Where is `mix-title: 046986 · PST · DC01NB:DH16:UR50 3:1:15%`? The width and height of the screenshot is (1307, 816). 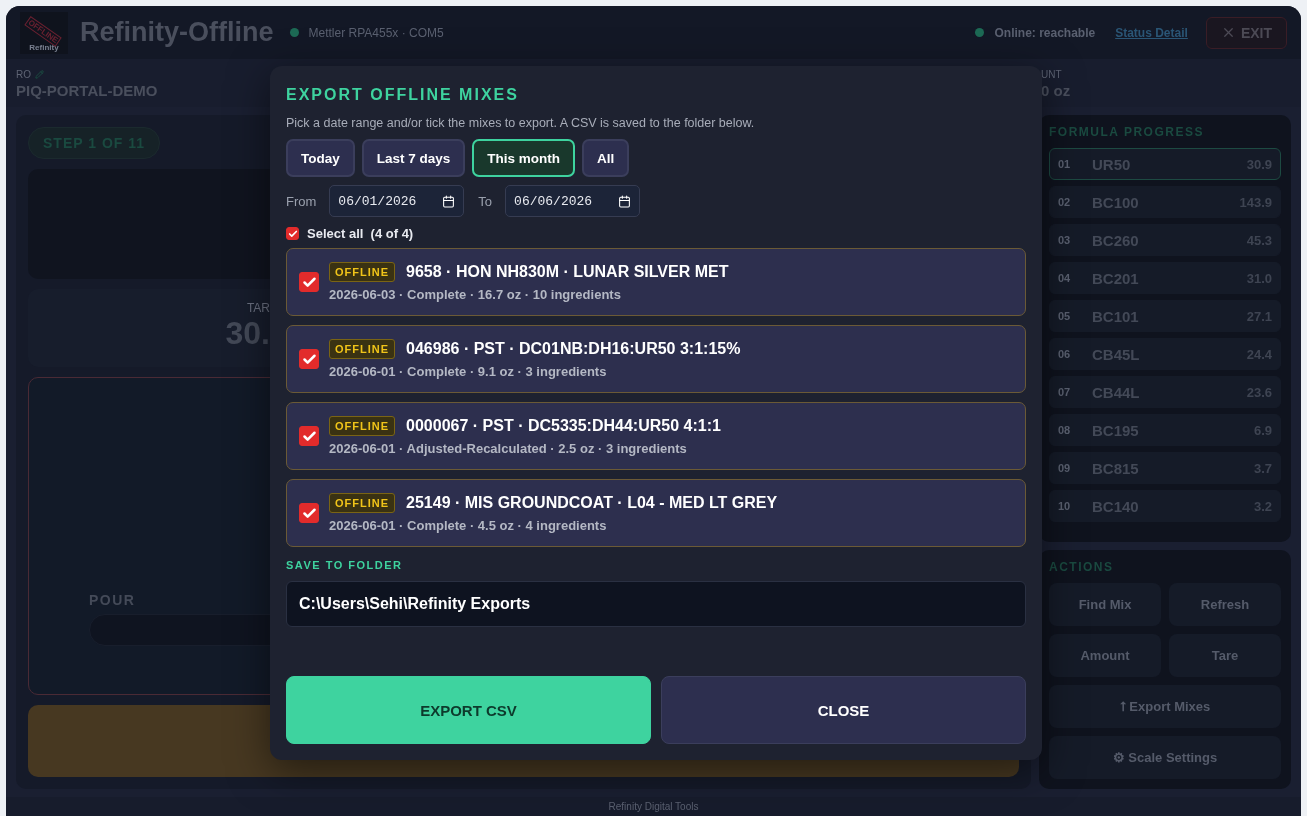 mix-title: 046986 · PST · DC01NB:DH16:UR50 3:1:15% is located at coordinates (573, 349).